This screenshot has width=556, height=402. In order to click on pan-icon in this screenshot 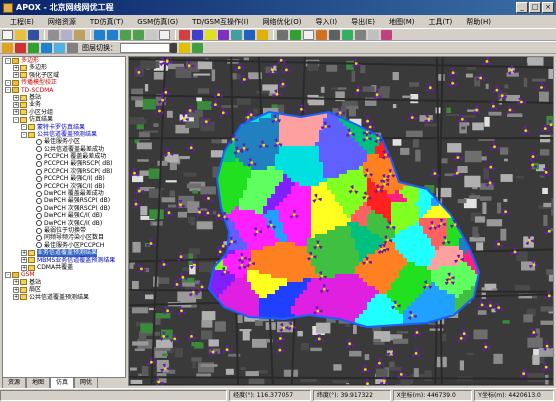, I will do `click(151, 34)`.